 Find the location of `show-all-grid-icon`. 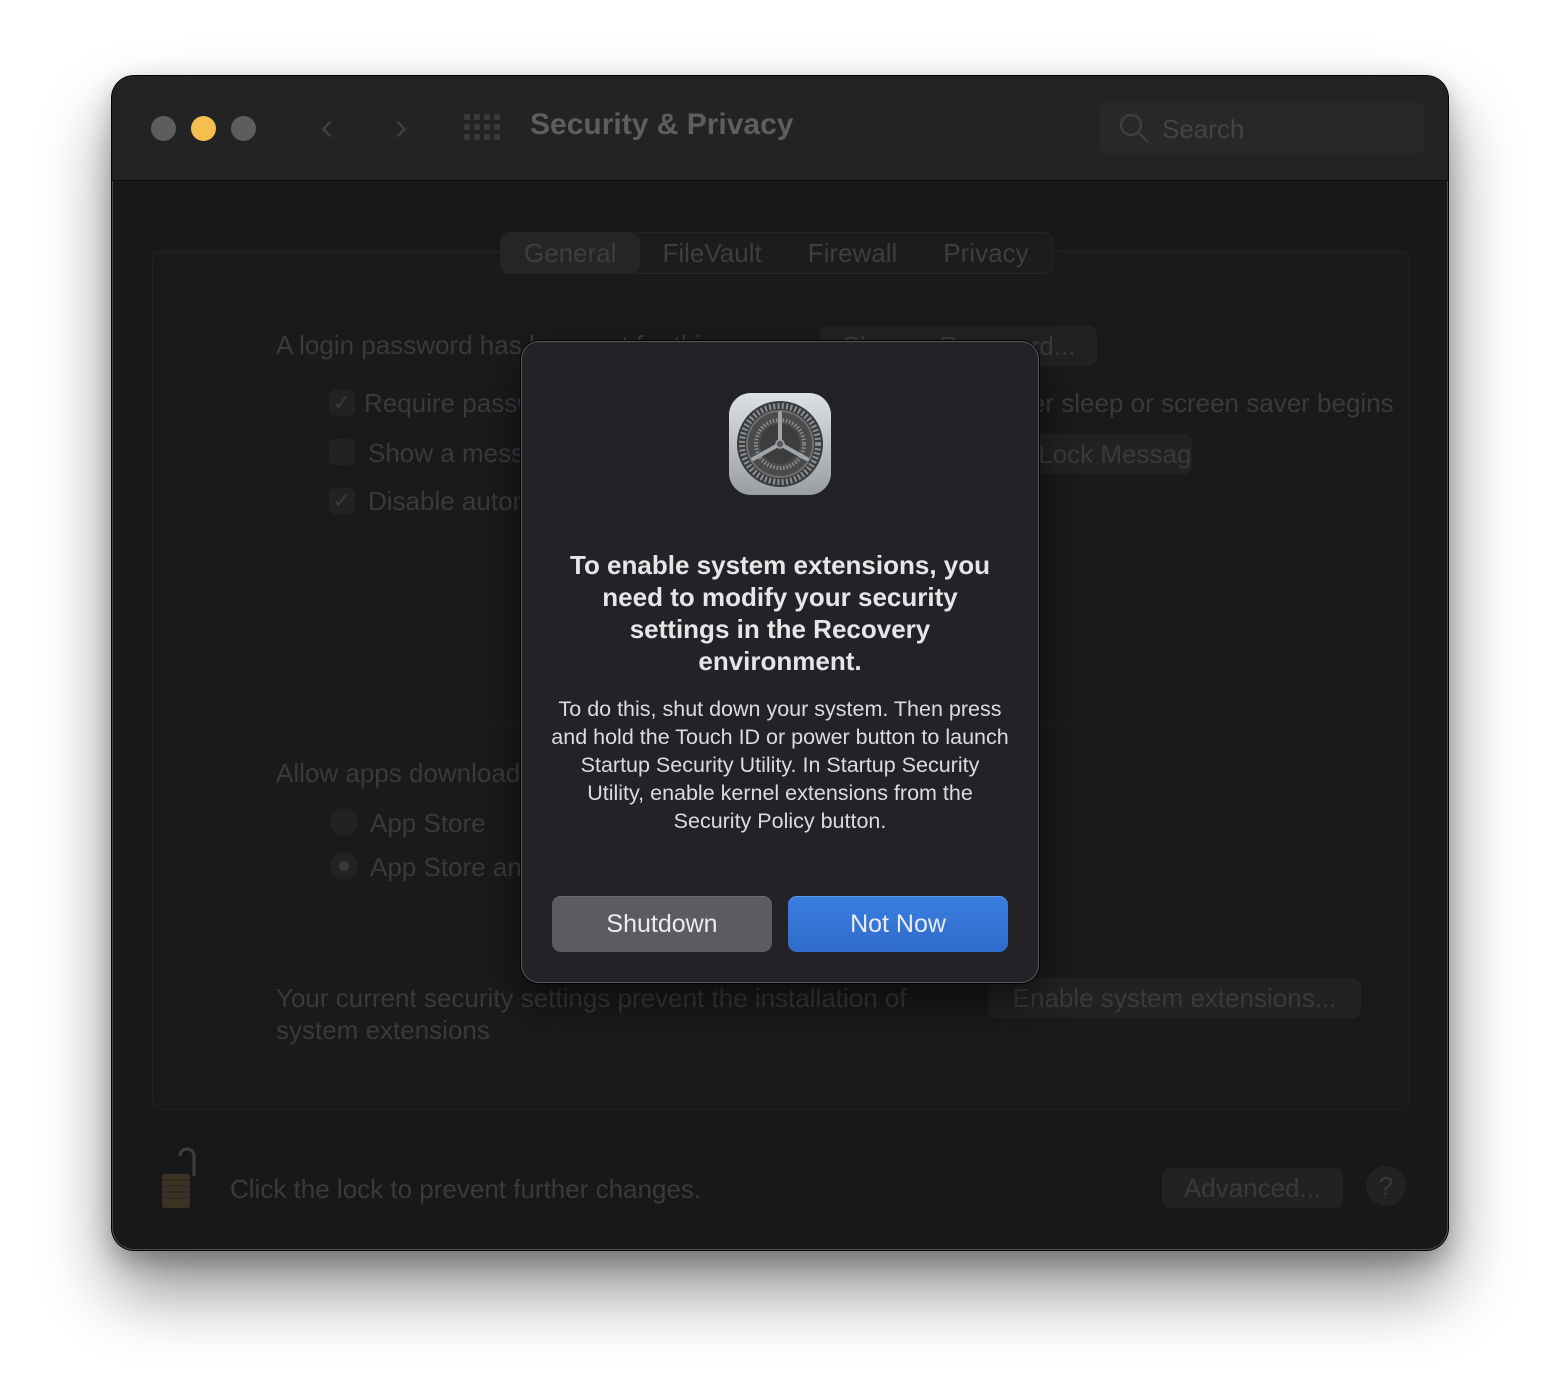

show-all-grid-icon is located at coordinates (482, 128).